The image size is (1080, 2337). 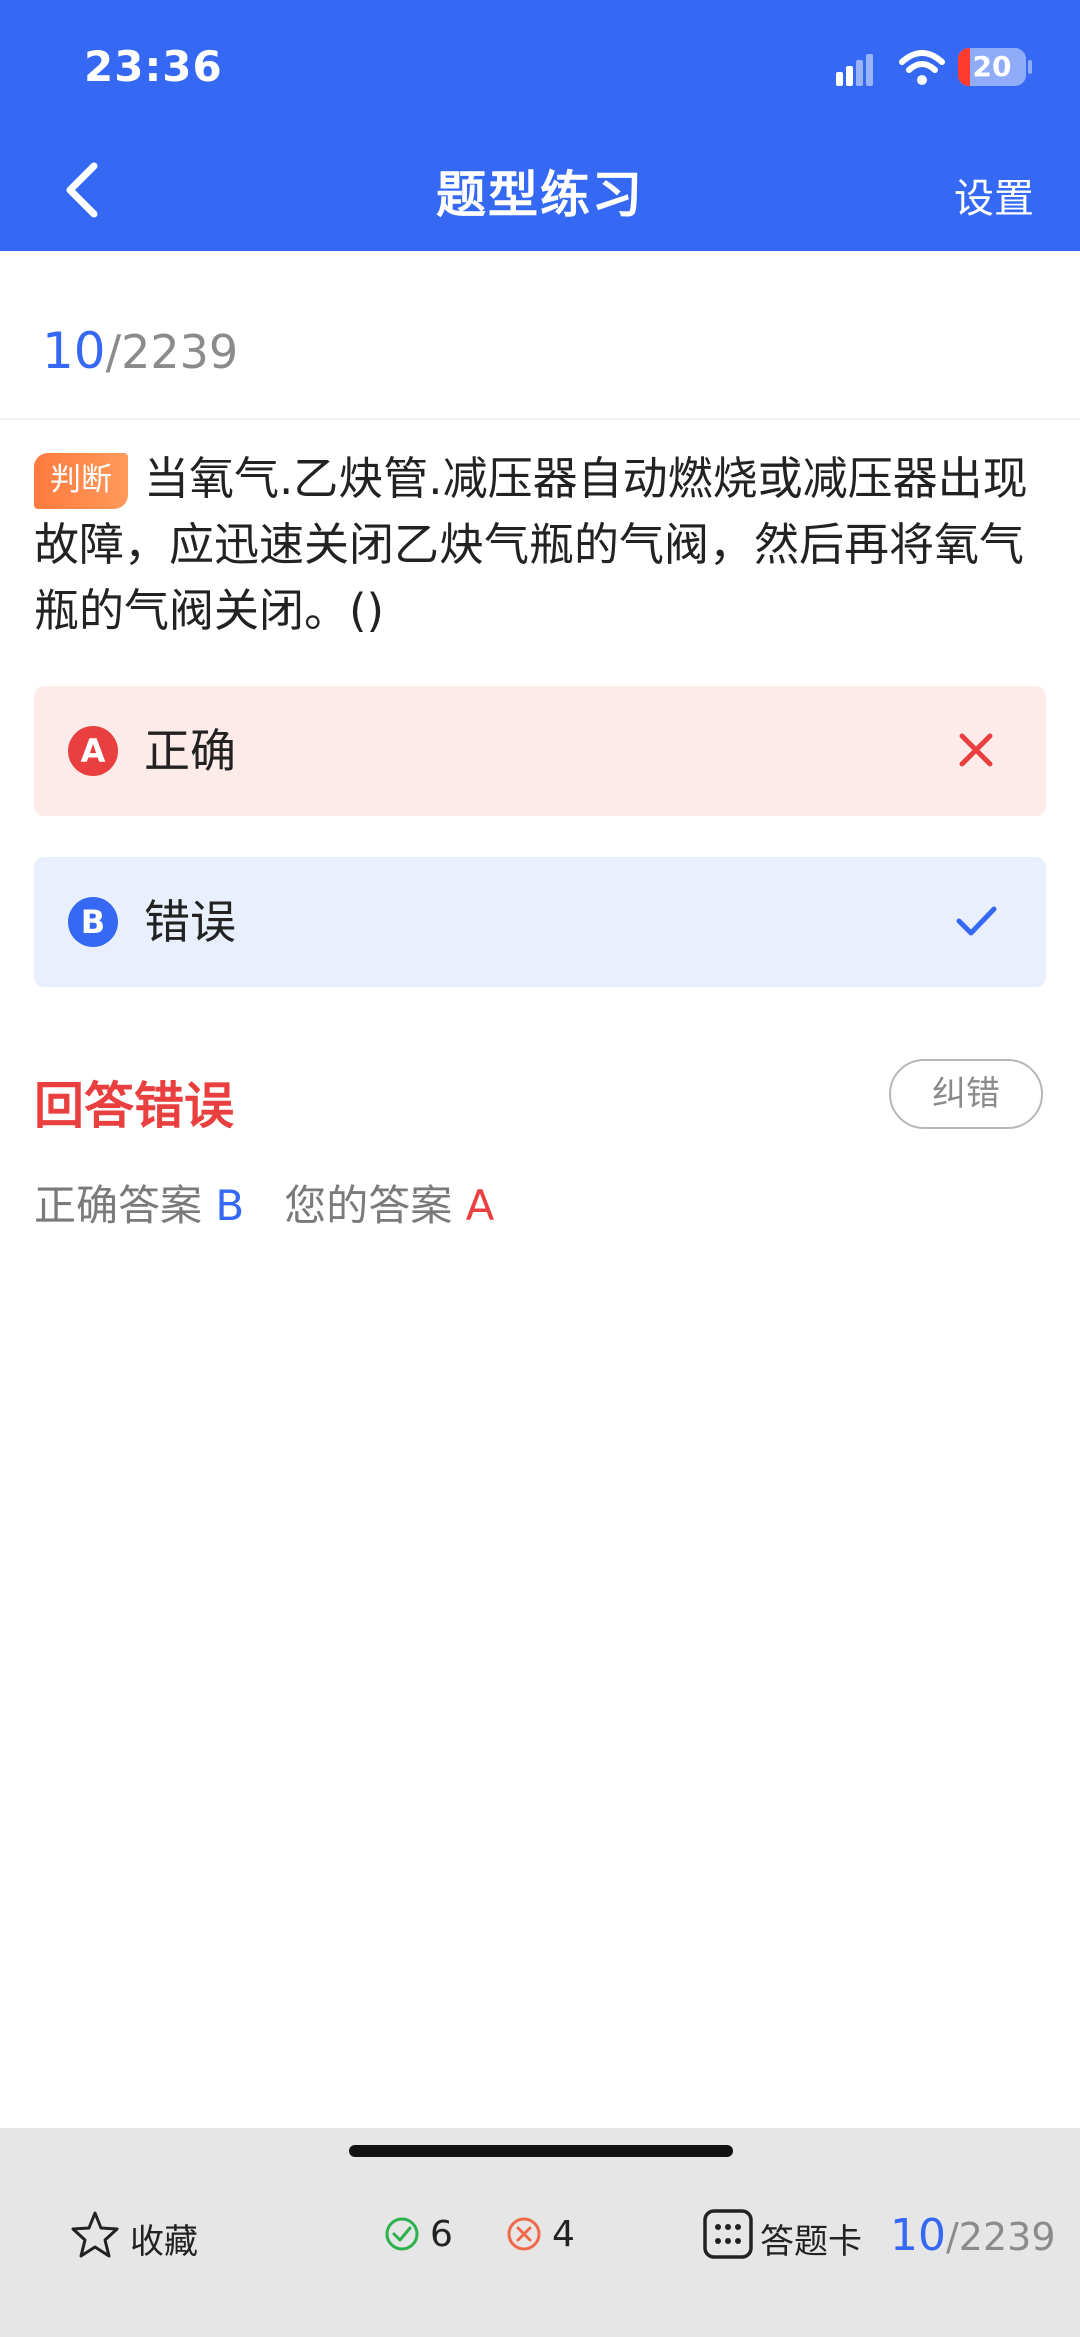 What do you see at coordinates (480, 1205) in the screenshot?
I see `your-answer-value: A` at bounding box center [480, 1205].